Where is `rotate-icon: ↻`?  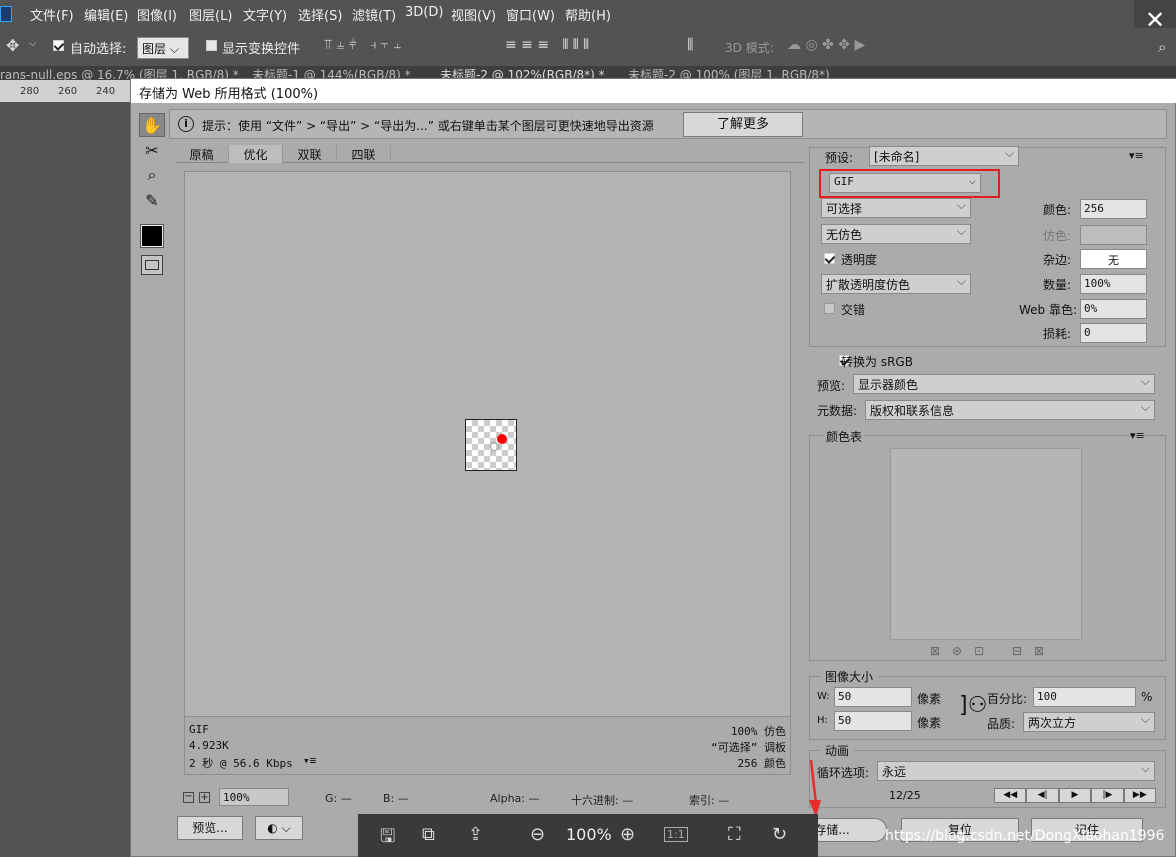
rotate-icon: ↻ is located at coordinates (779, 834).